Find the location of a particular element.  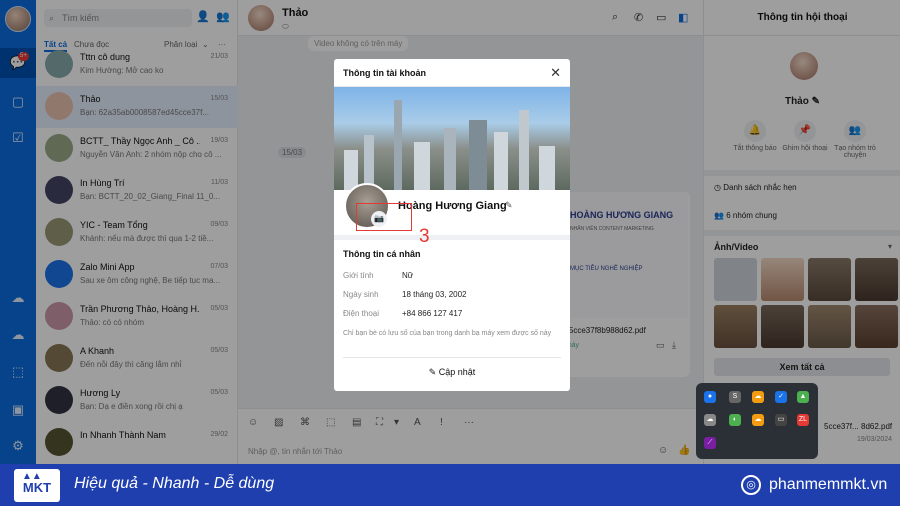

update-label: Cập nhật is located at coordinates (457, 372).